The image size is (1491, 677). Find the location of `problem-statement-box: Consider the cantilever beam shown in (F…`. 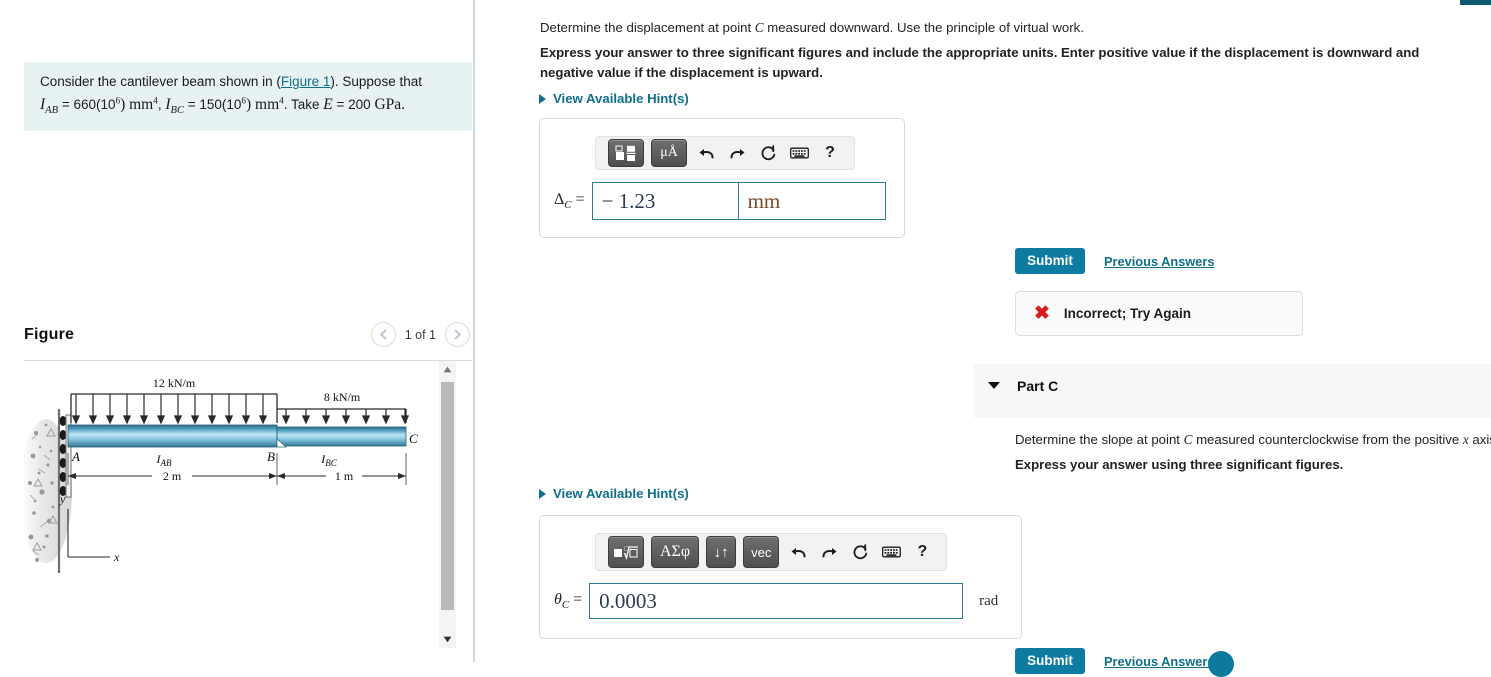

problem-statement-box: Consider the cantilever beam shown in (F… is located at coordinates (248, 97).